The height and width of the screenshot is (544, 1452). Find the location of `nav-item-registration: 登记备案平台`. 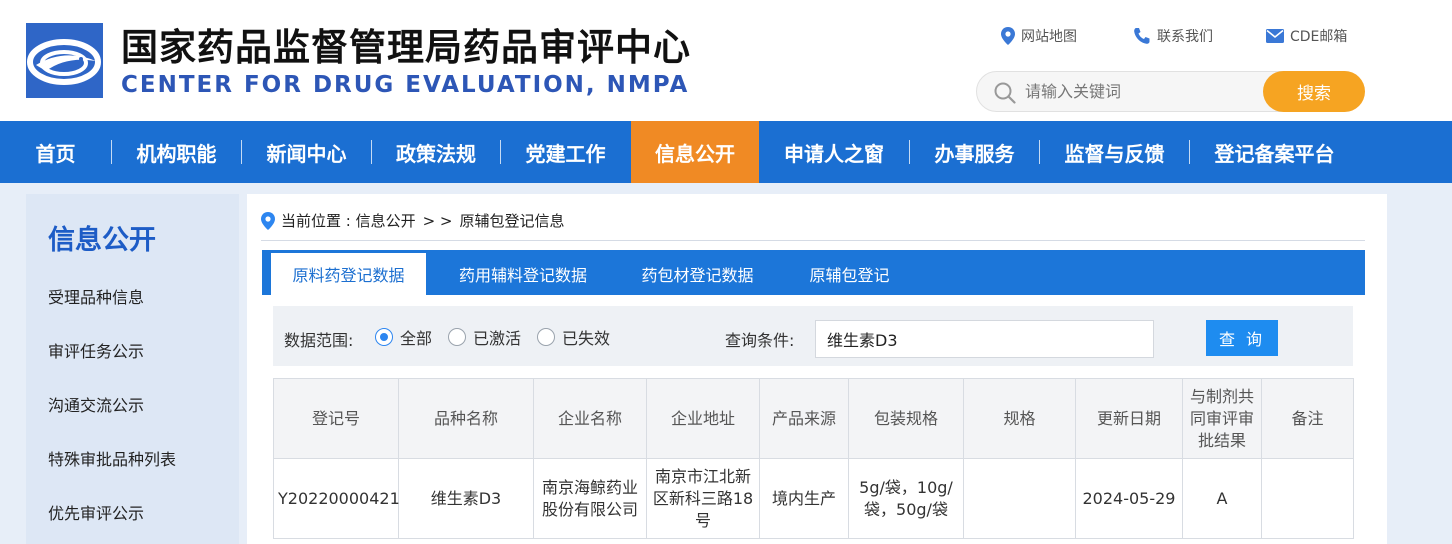

nav-item-registration: 登记备案平台 is located at coordinates (1274, 152).